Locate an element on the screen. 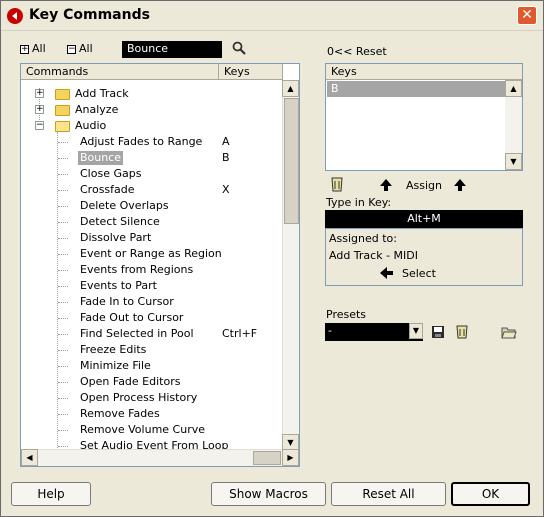  command-row: Fade Out to Cursor is located at coordinates (152, 318).